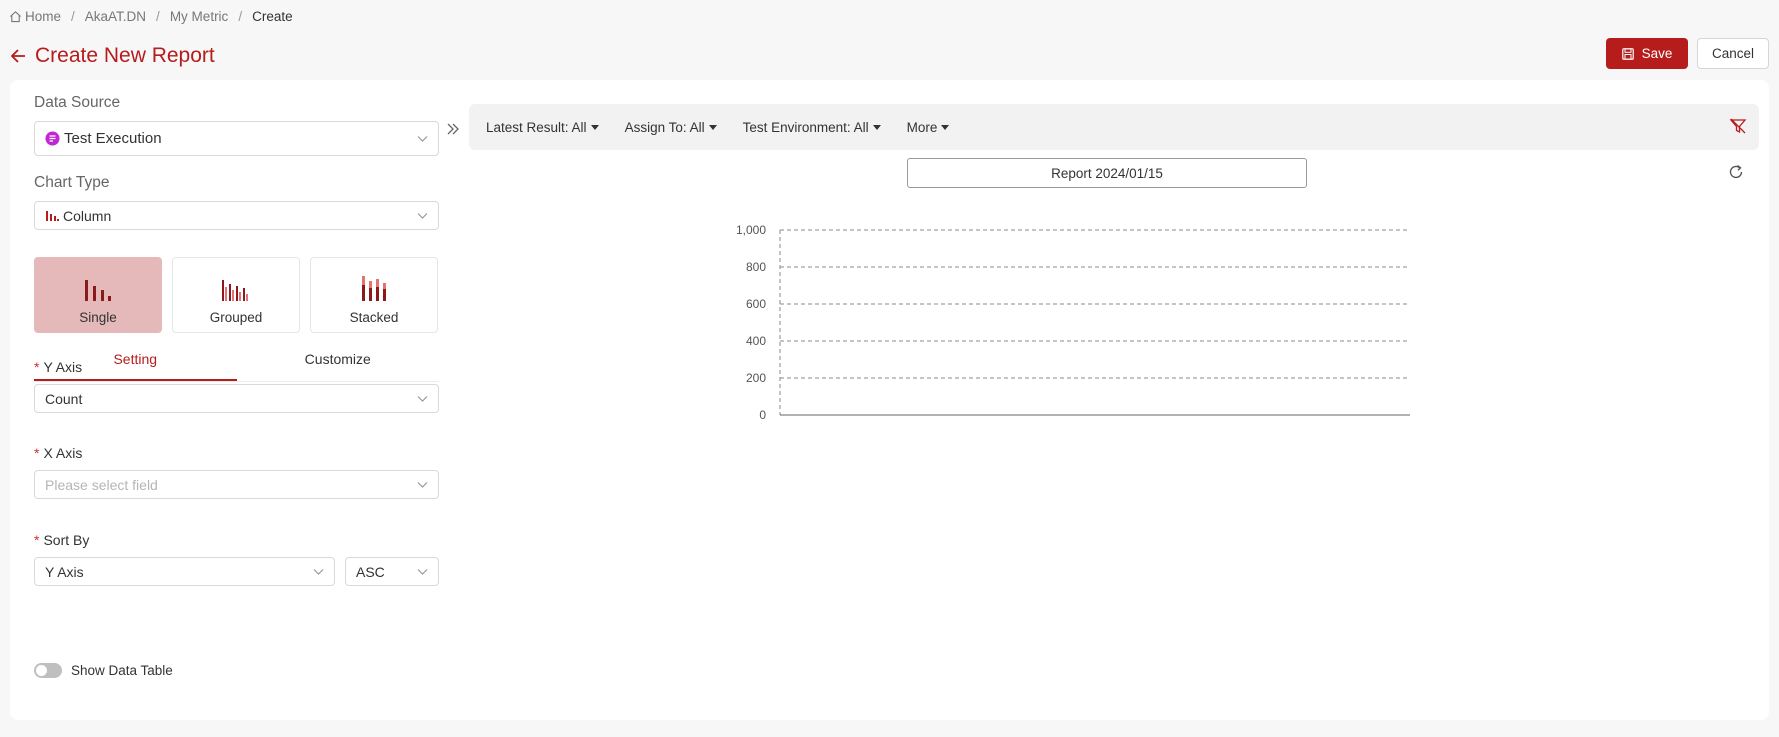 Image resolution: width=1779 pixels, height=737 pixels. I want to click on filter-test-environment: Test Environment: All, so click(812, 127).